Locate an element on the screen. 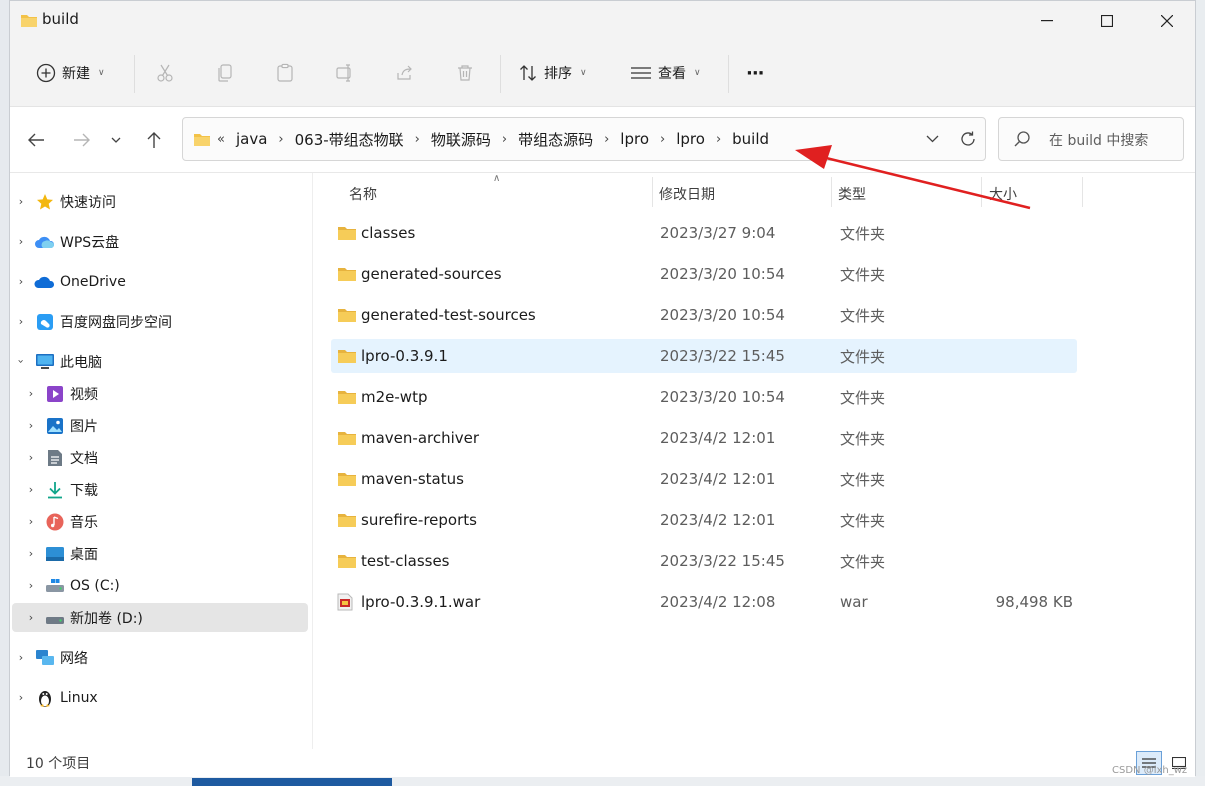 The height and width of the screenshot is (786, 1205). table-row: surefire-reports 2023/4/2 12:01 文件夹 is located at coordinates (704, 520).